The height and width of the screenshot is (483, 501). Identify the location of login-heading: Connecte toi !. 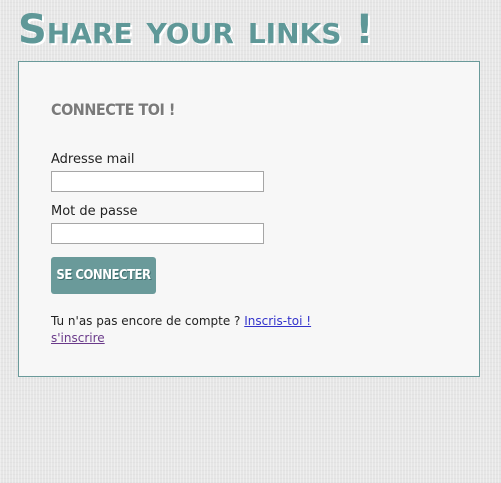
(113, 109).